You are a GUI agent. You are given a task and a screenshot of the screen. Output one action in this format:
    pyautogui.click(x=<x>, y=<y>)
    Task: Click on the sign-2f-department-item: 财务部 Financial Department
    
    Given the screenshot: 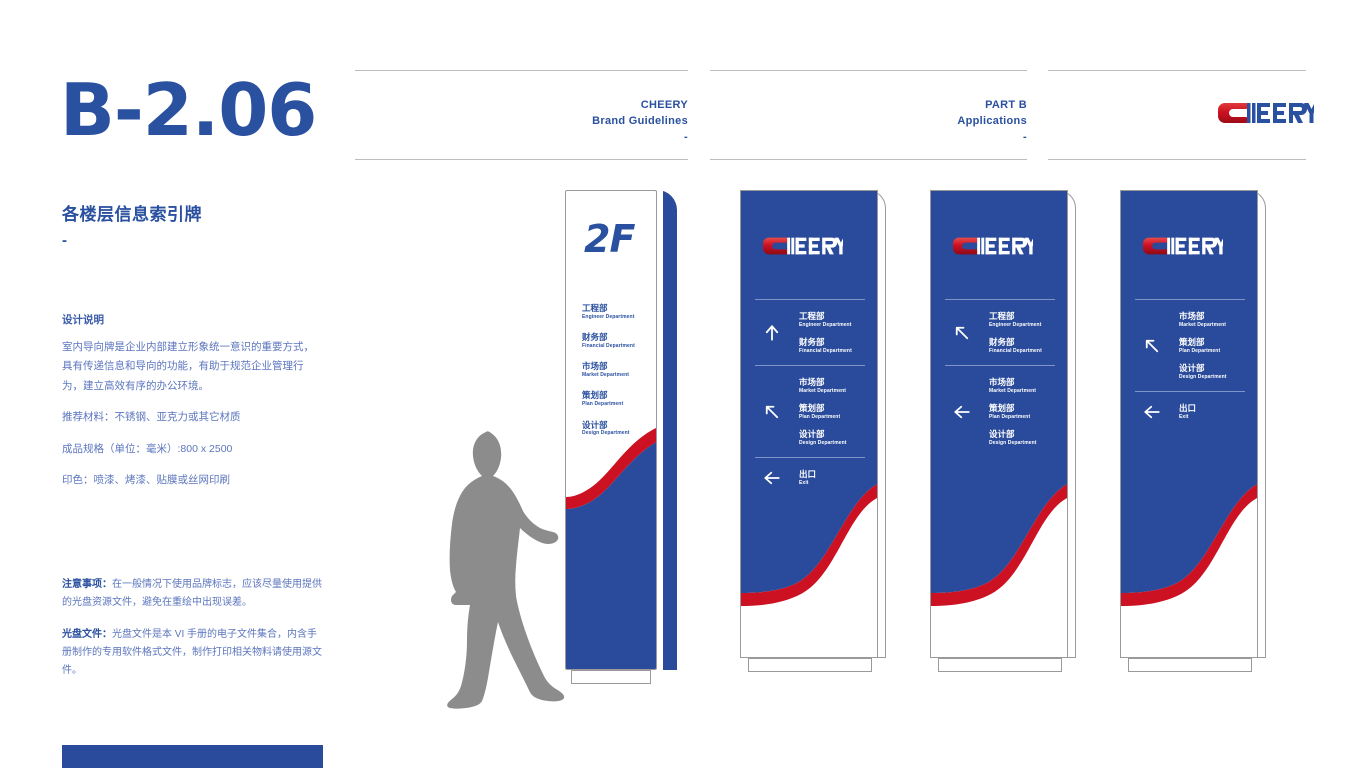 What is the action you would take?
    pyautogui.click(x=608, y=340)
    